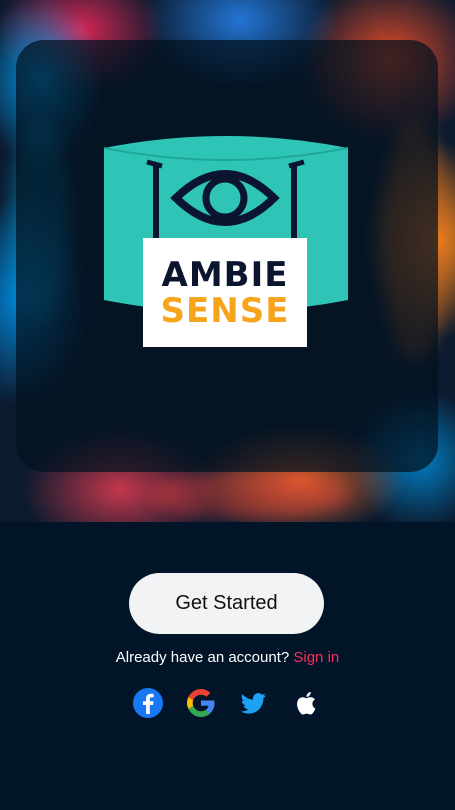  I want to click on social-login-row, so click(227, 703).